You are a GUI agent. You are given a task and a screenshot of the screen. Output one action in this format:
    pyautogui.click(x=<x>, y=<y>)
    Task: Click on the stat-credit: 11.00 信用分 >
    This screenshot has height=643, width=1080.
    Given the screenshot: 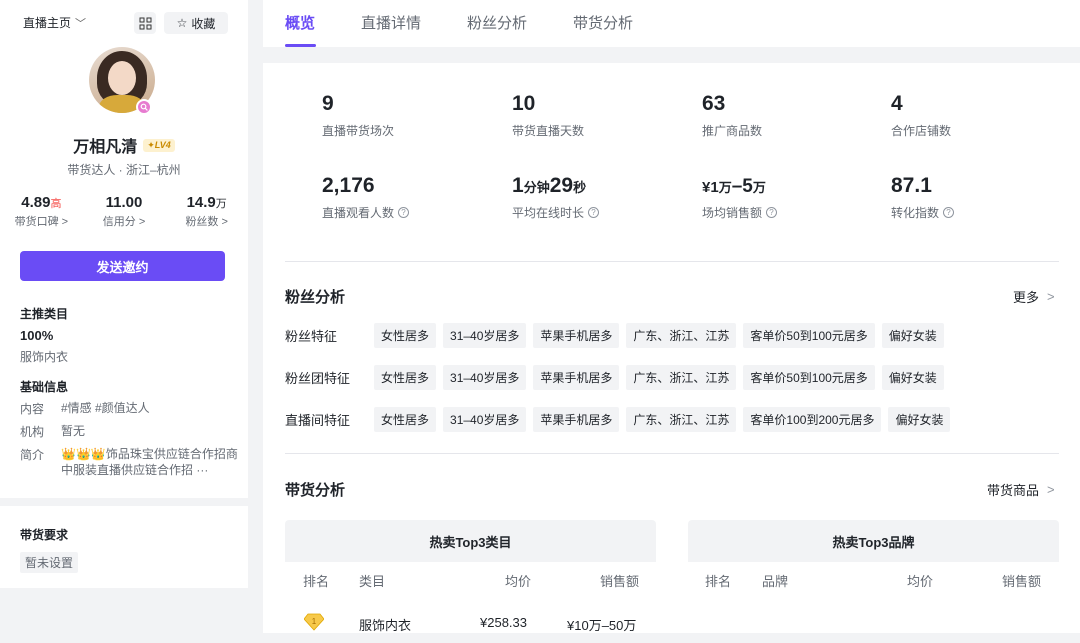 What is the action you would take?
    pyautogui.click(x=124, y=211)
    